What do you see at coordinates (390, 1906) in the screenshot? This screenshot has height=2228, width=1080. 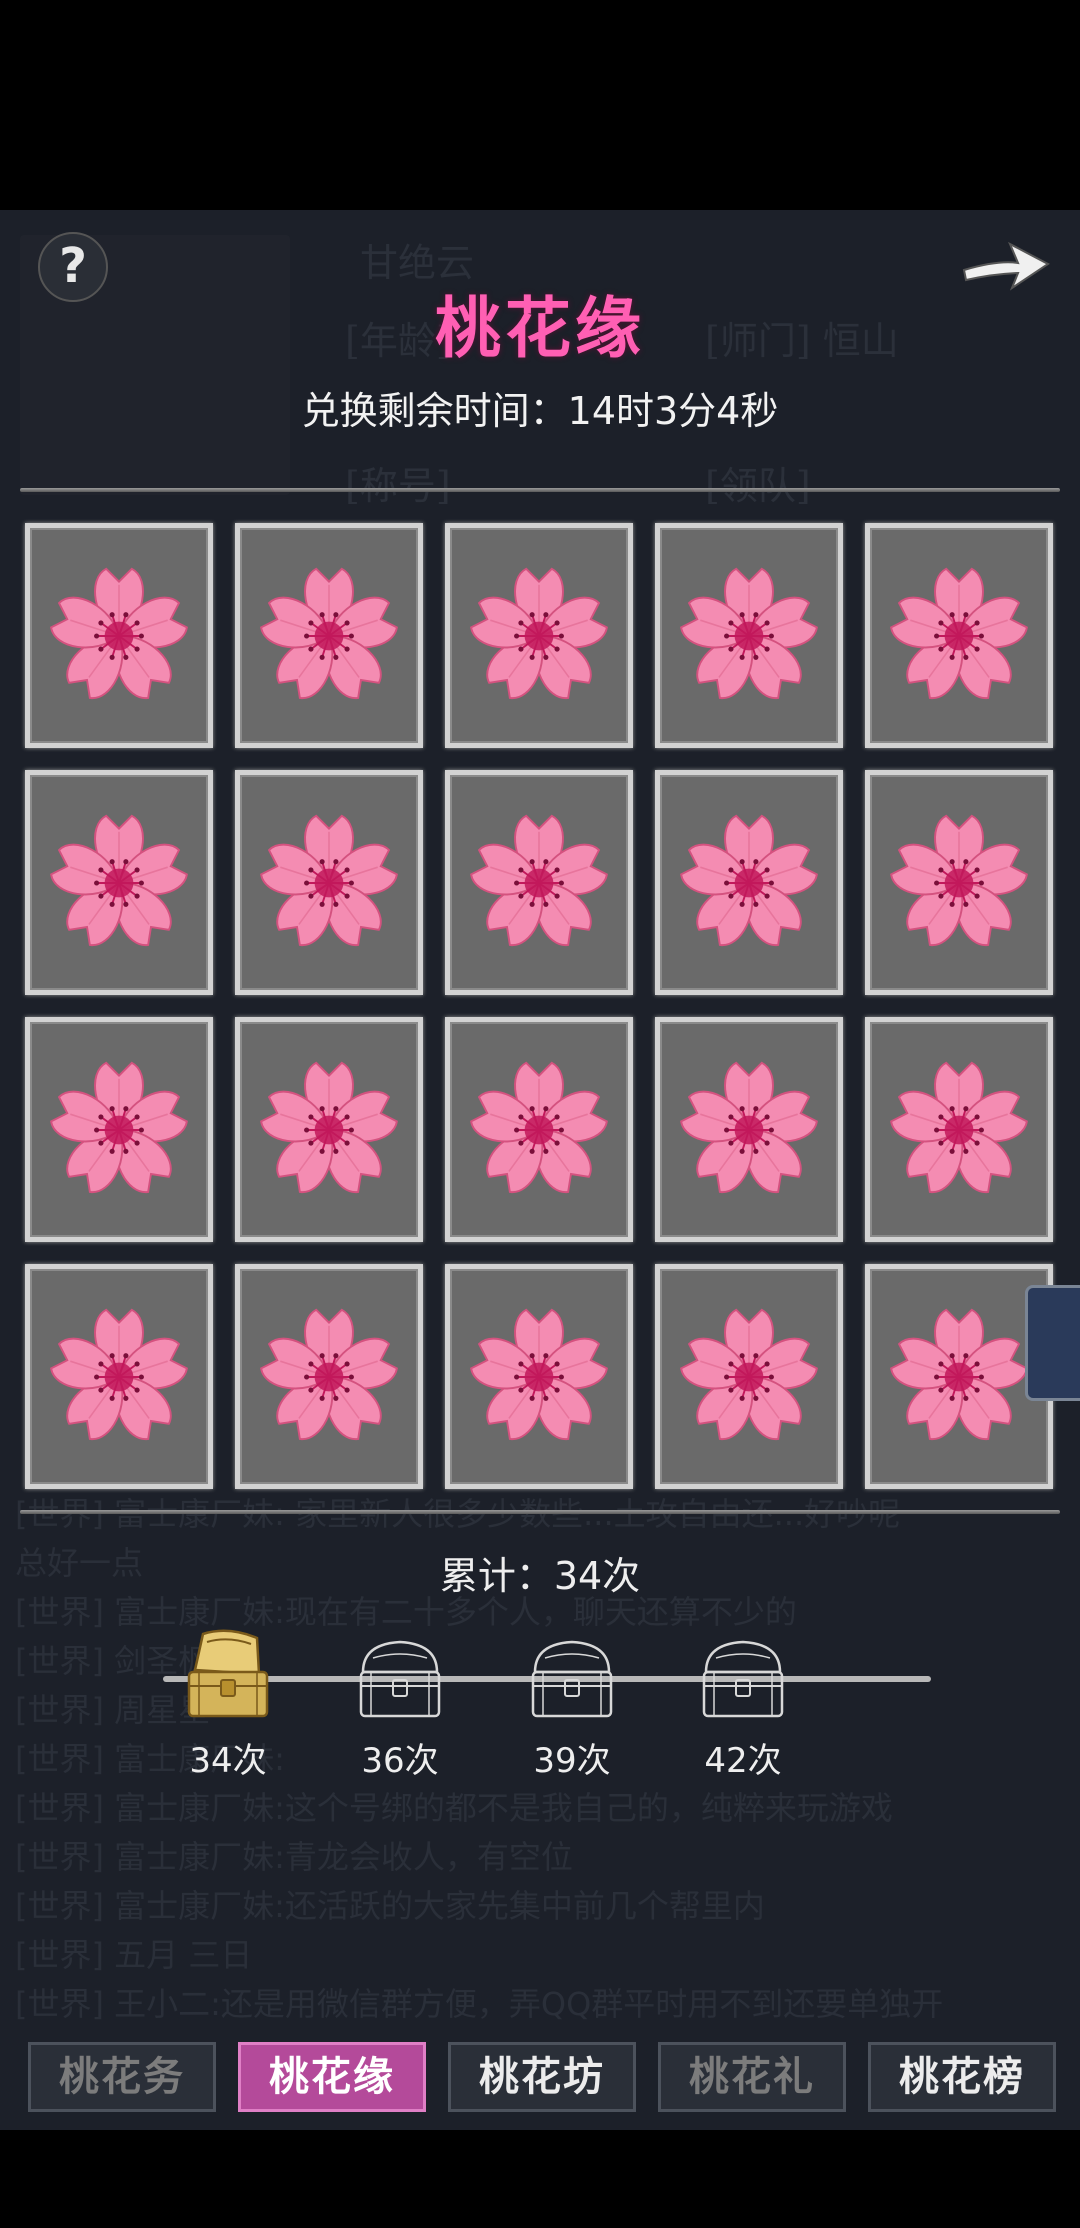 I see `chat-line: [世界] 富士康厂妹:还活跃的大家先集中前几个帮里内` at bounding box center [390, 1906].